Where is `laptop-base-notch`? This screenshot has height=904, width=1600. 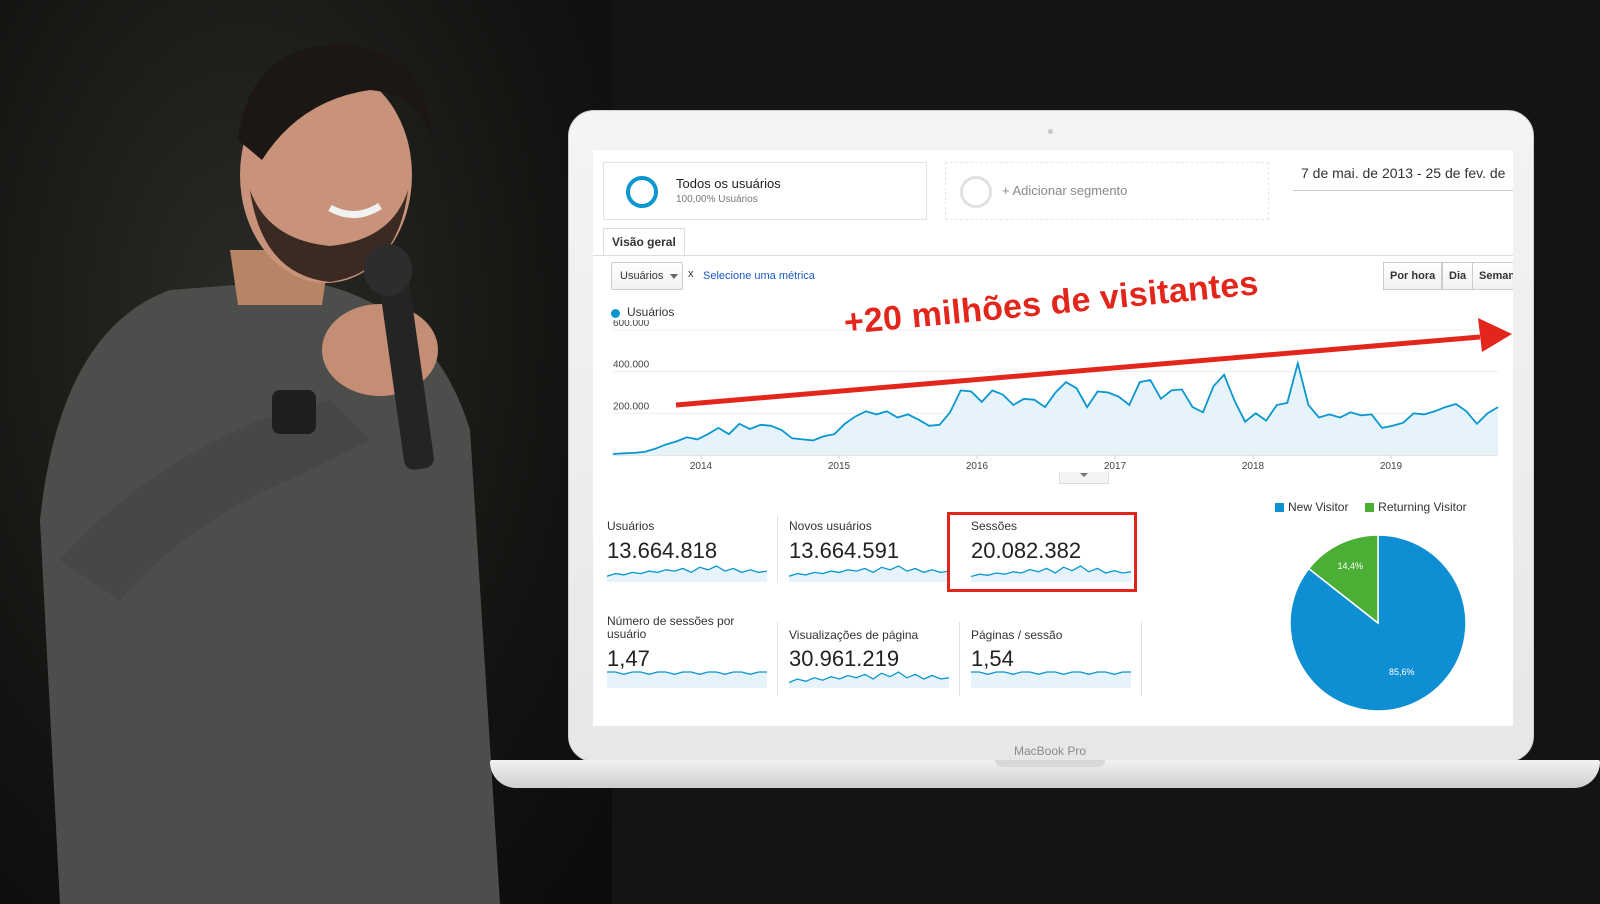 laptop-base-notch is located at coordinates (1050, 763).